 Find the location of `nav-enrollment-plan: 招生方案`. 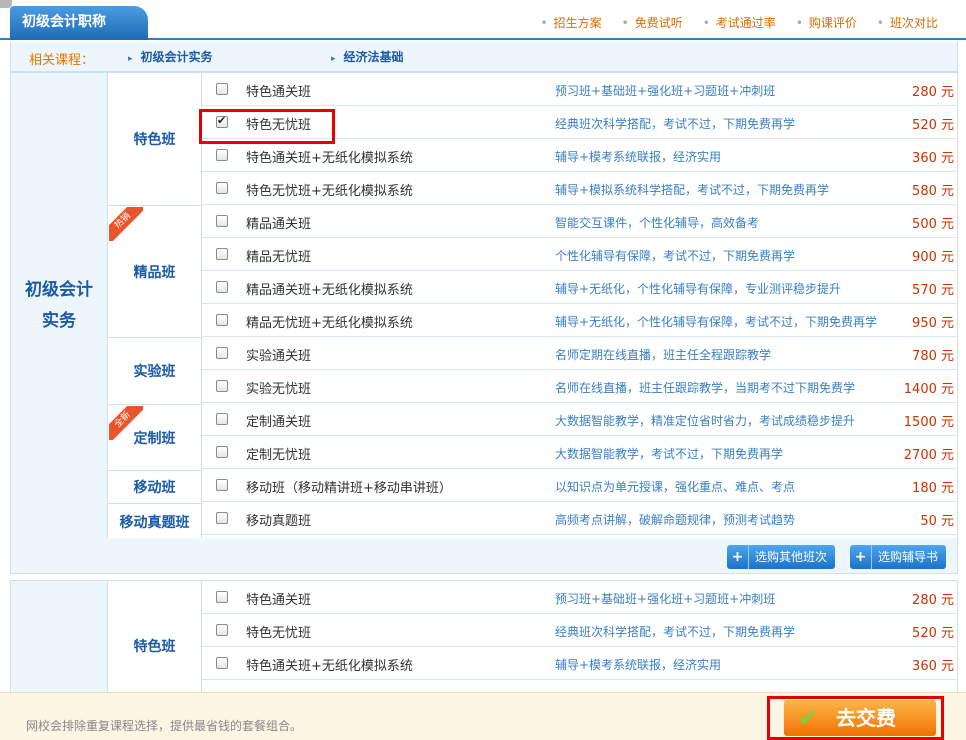

nav-enrollment-plan: 招生方案 is located at coordinates (571, 22).